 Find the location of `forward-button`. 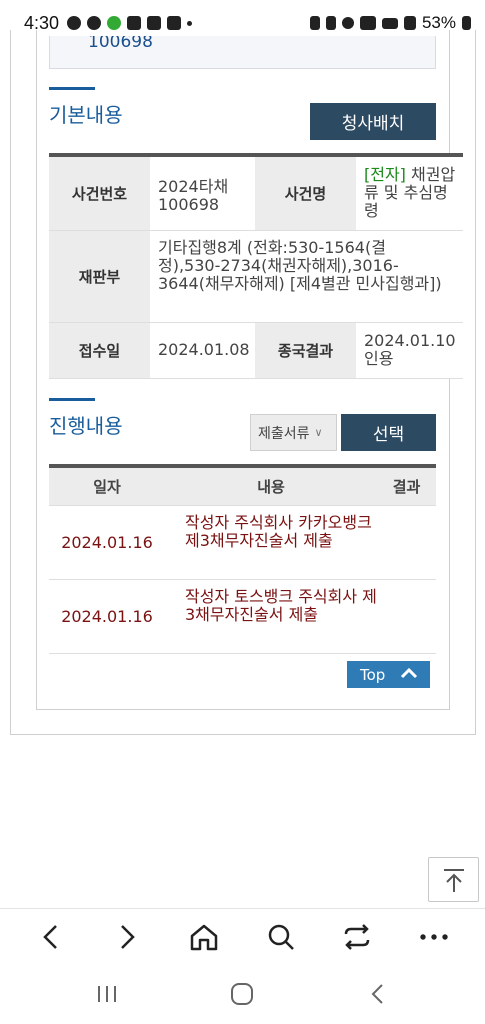

forward-button is located at coordinates (127, 937).